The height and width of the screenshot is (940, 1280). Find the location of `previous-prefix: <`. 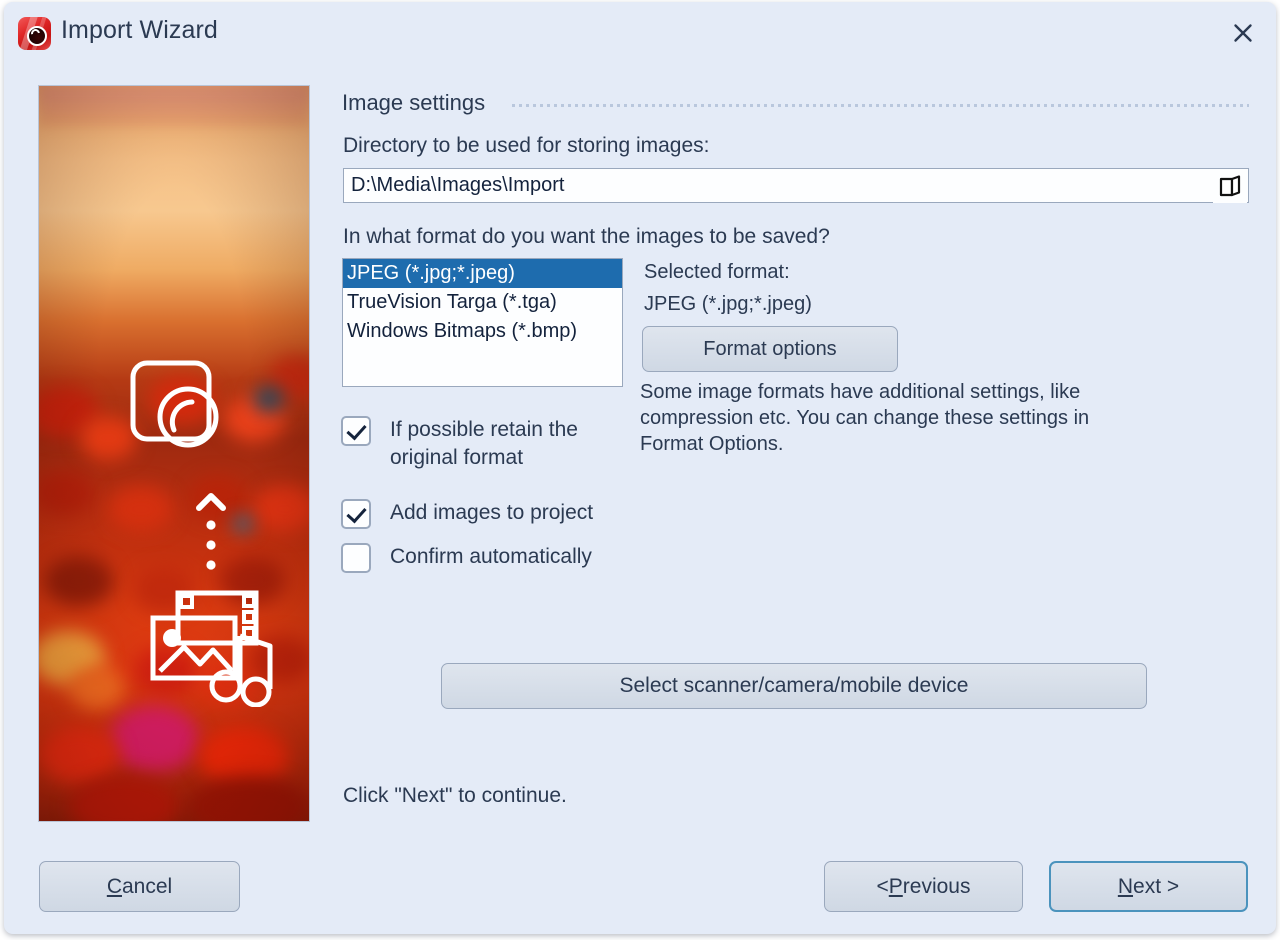

previous-prefix: < is located at coordinates (882, 886).